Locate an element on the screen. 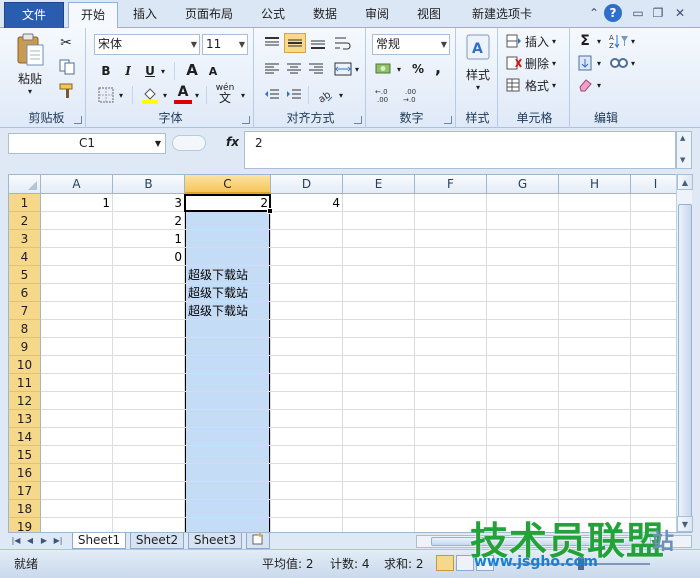 The height and width of the screenshot is (578, 700). merge-dropdown-icon: ▾ is located at coordinates (357, 69).